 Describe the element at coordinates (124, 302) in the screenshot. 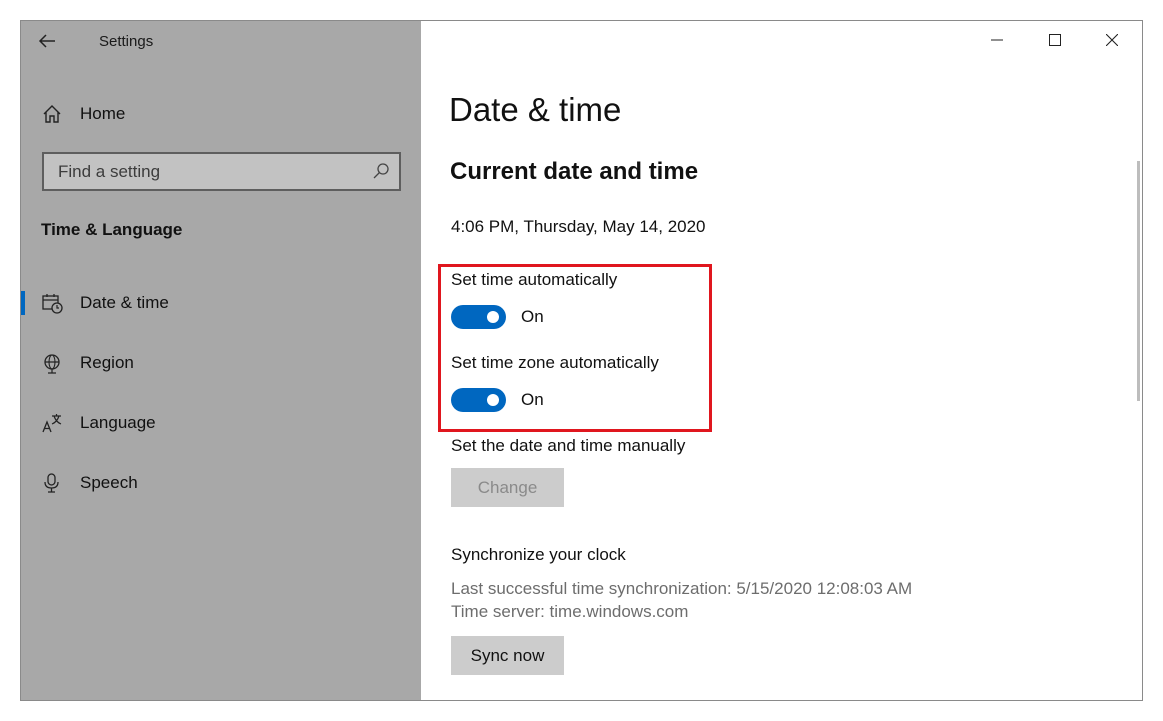

I see `sidebar-item-label: Date & time` at that location.